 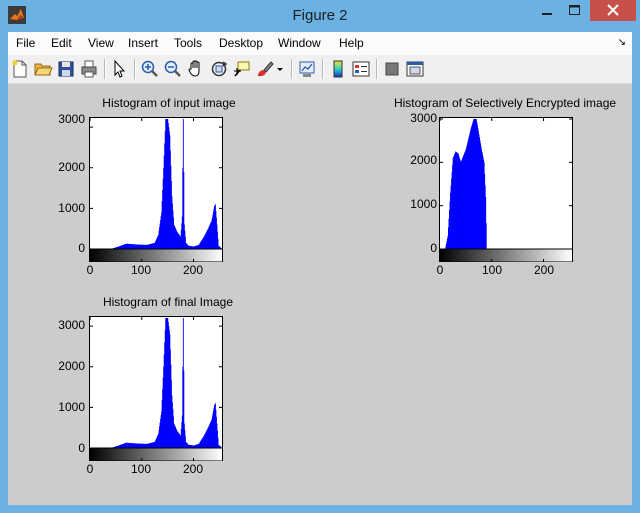 What do you see at coordinates (71, 325) in the screenshot?
I see `axes-3-ytick: 3000` at bounding box center [71, 325].